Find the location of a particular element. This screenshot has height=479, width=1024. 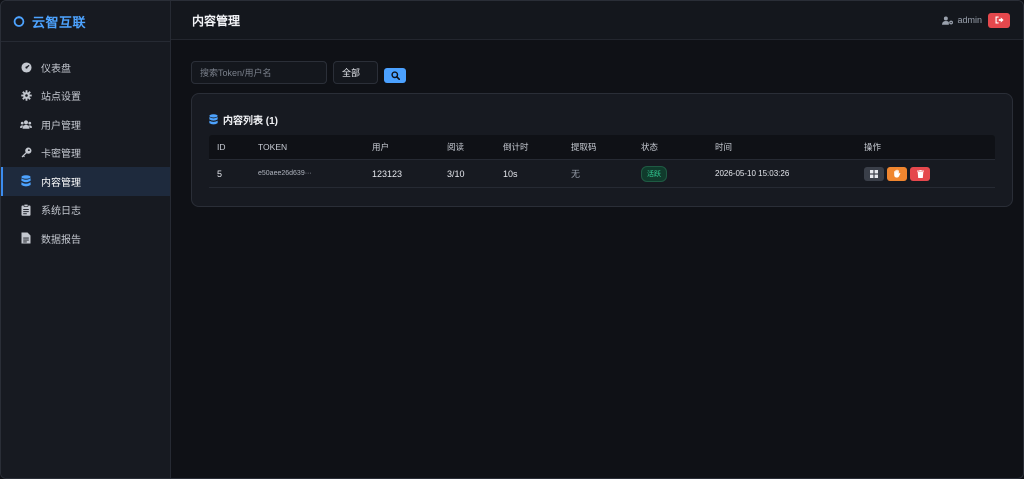

user-menu: admin is located at coordinates (962, 20).